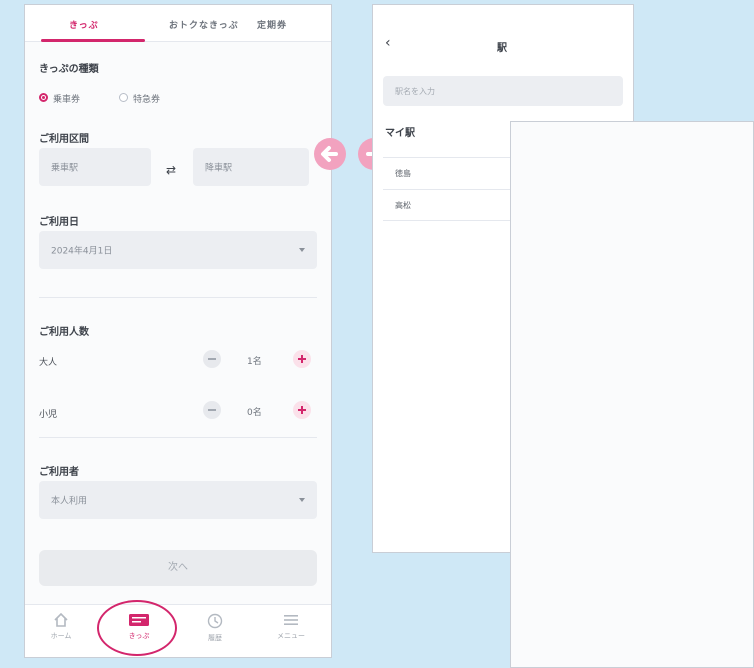 Image resolution: width=754 pixels, height=668 pixels. What do you see at coordinates (215, 621) in the screenshot?
I see `clock-icon` at bounding box center [215, 621].